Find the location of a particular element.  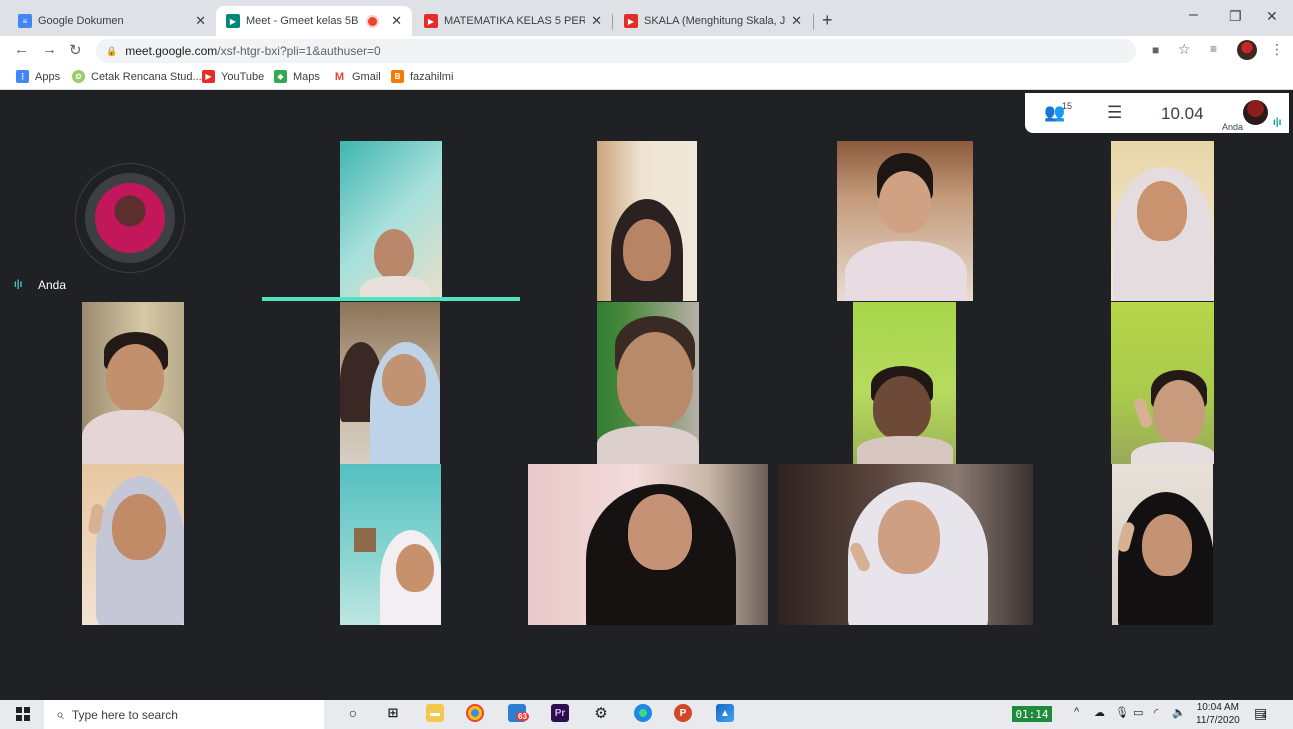

action-center-icon: ▤ 4 is located at coordinates (1260, 713).